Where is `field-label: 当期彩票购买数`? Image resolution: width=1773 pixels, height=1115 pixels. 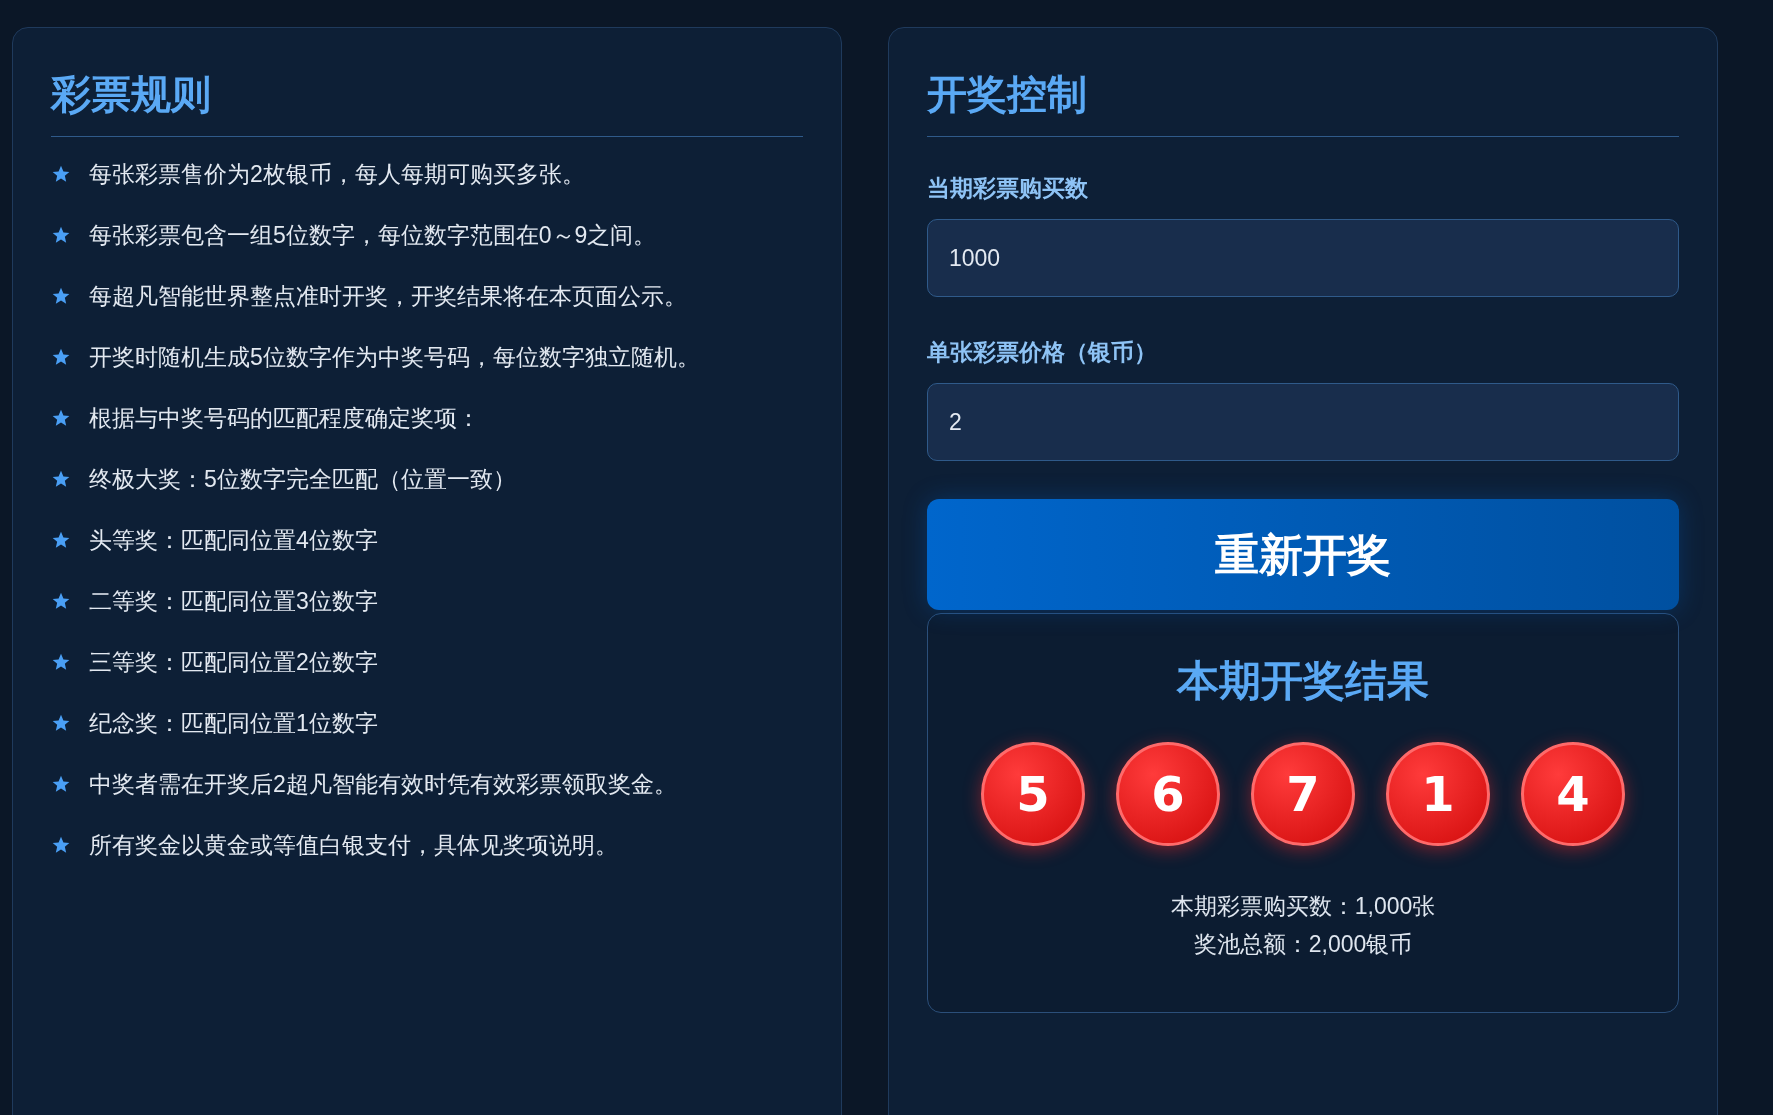
field-label: 当期彩票购买数 is located at coordinates (1008, 188).